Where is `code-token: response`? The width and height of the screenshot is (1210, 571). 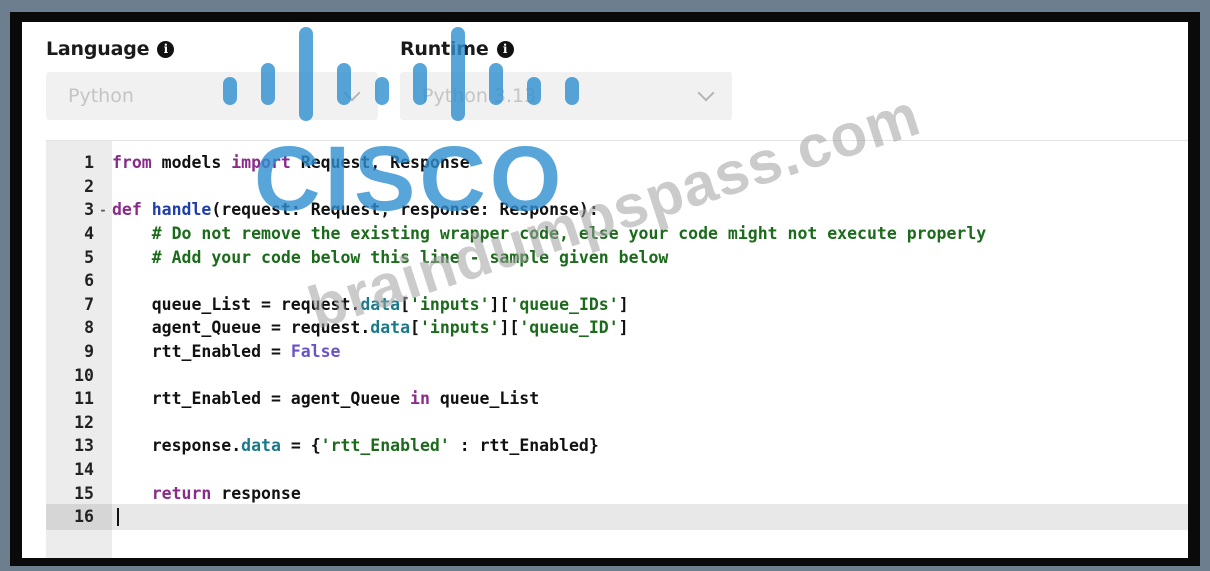
code-token: response is located at coordinates (256, 493).